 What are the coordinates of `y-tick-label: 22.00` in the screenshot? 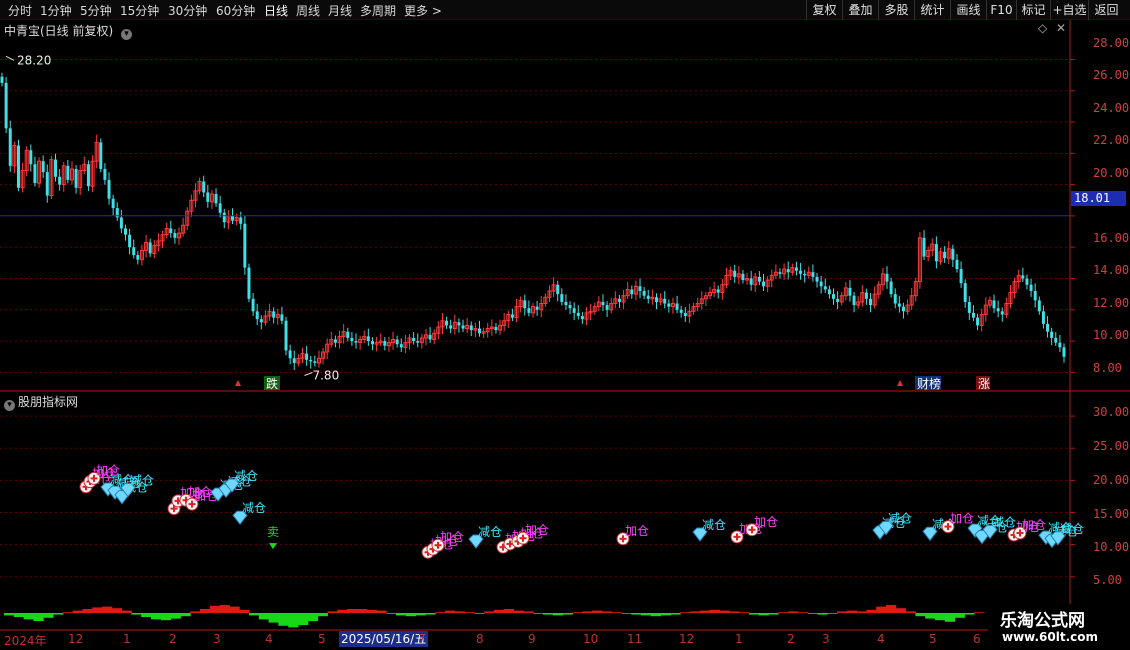 It's located at (1111, 140).